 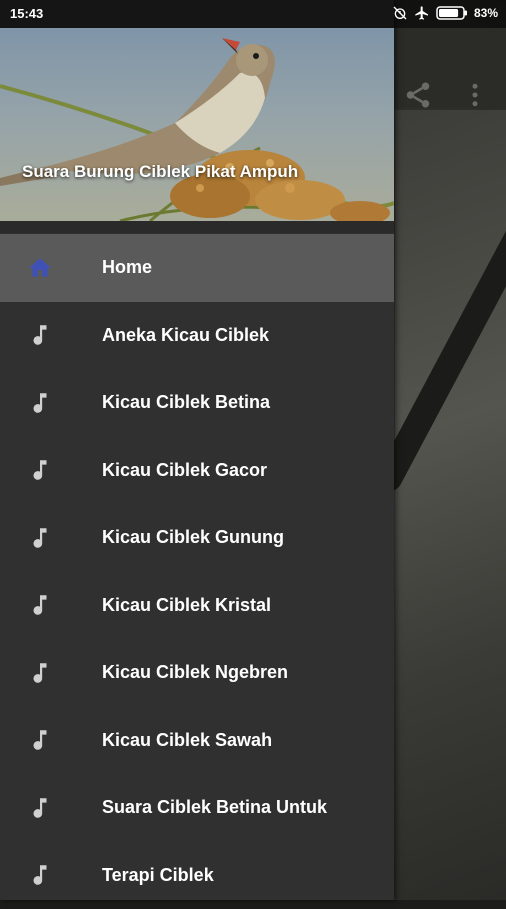 I want to click on menu-item-terapi-ciblek: Terapi Ciblek, so click(x=197, y=875).